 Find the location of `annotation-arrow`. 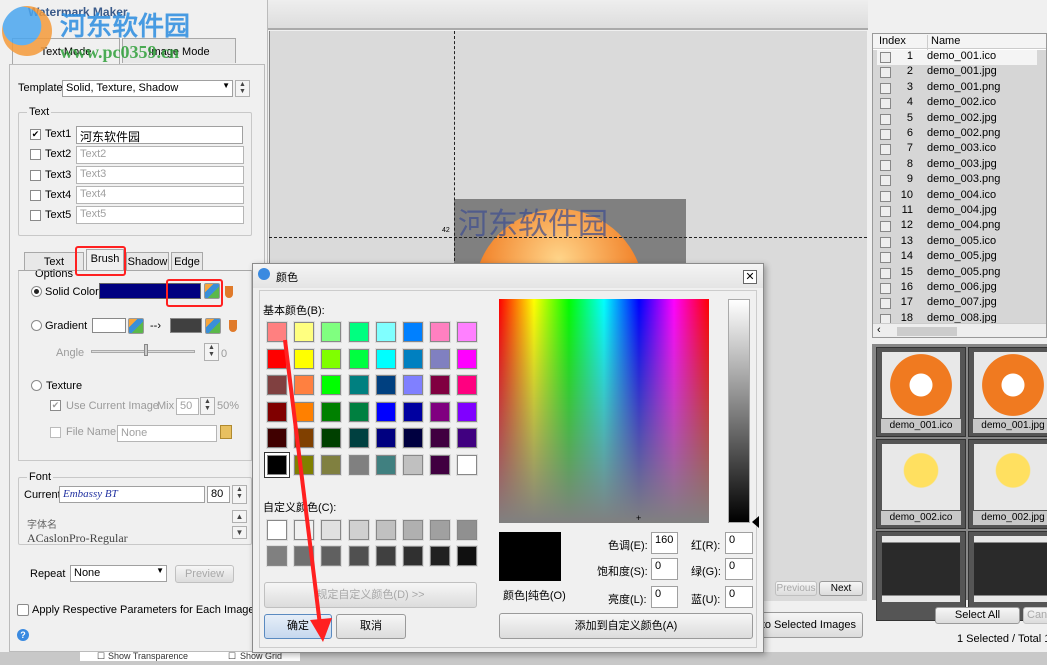

annotation-arrow is located at coordinates (307, 490).